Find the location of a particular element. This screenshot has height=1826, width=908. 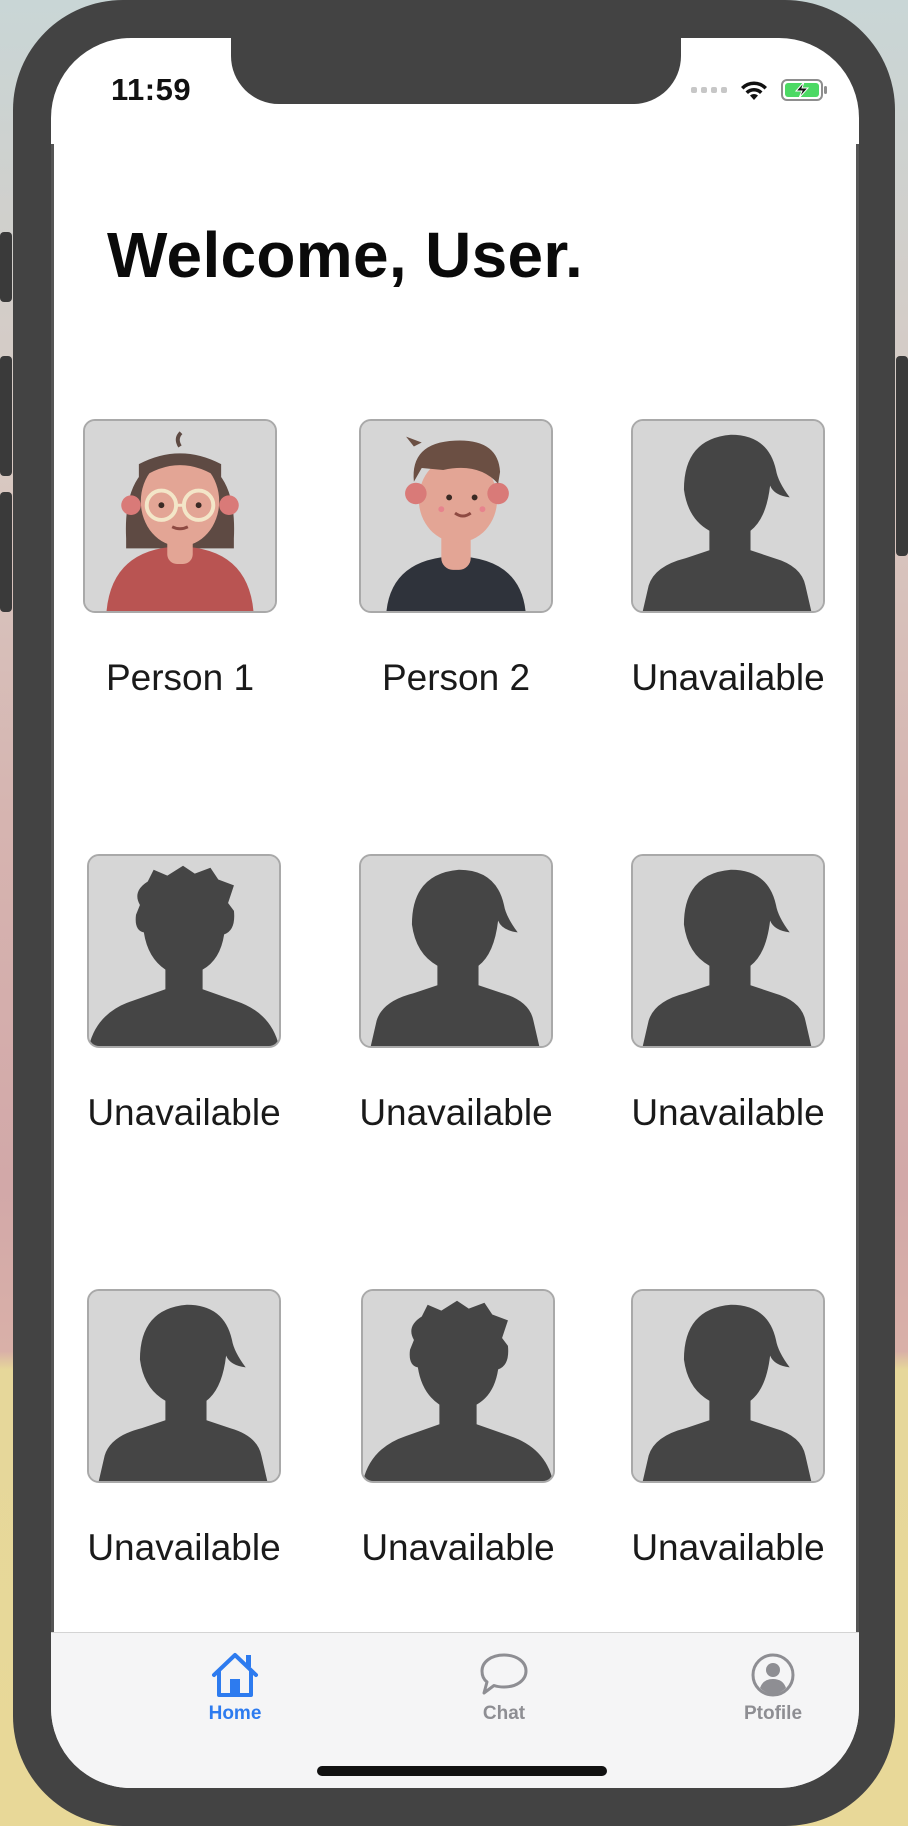

tab-chat: Chat is located at coordinates (504, 1688).